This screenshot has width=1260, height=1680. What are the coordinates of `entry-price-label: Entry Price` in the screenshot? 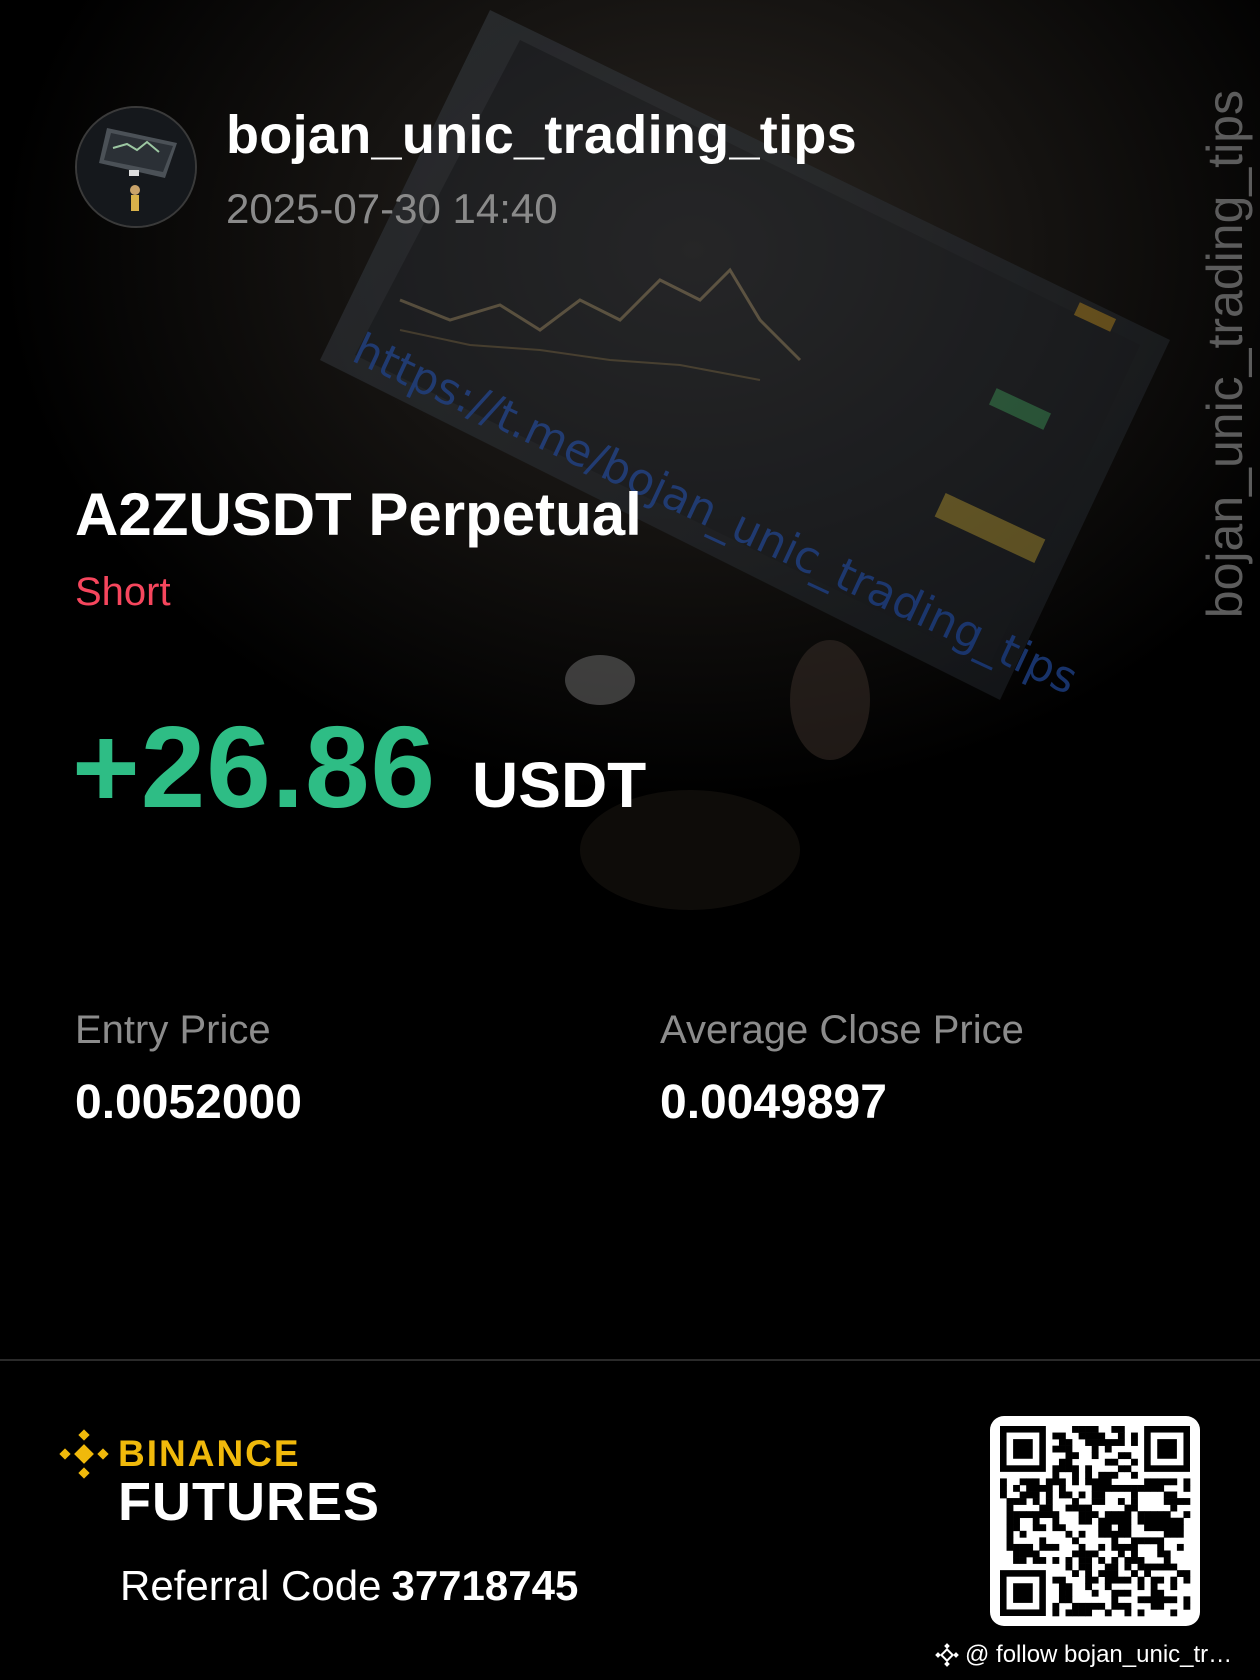 It's located at (173, 1030).